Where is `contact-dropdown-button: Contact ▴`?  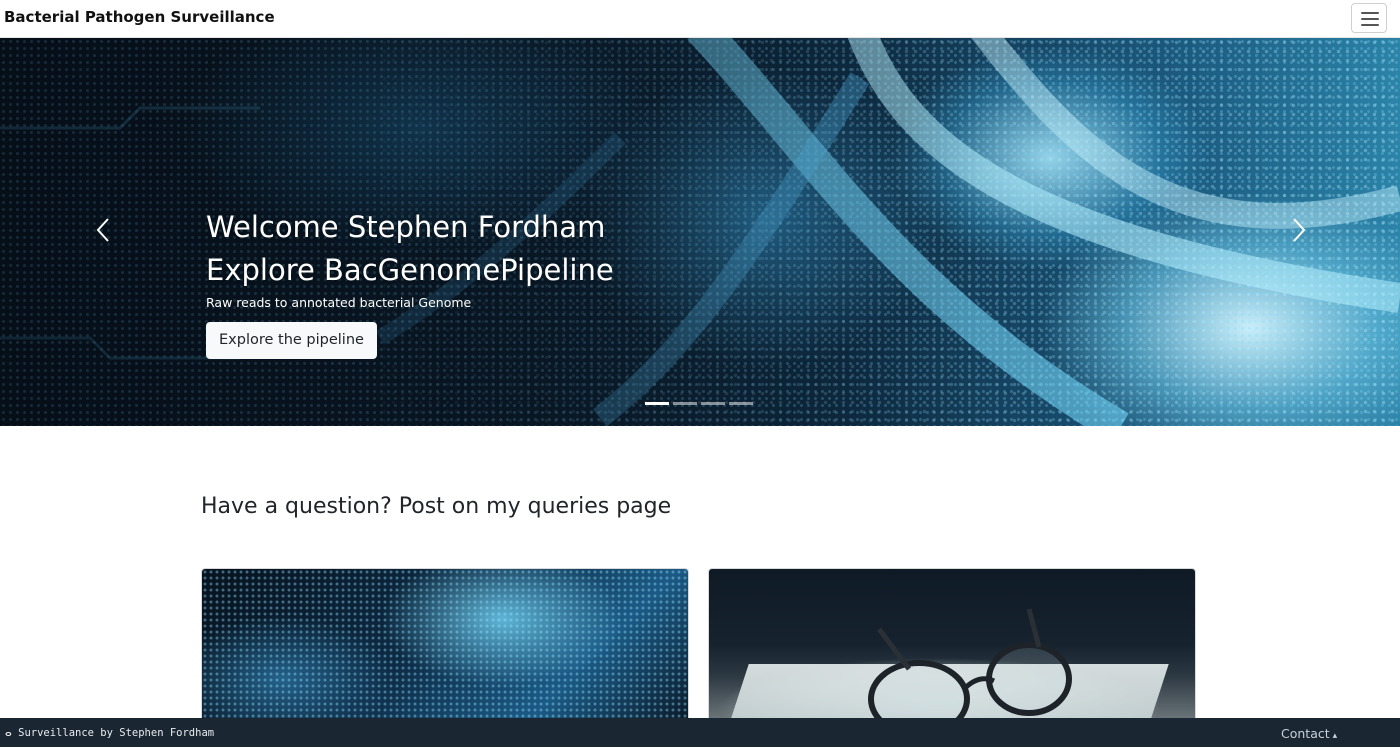 contact-dropdown-button: Contact ▴ is located at coordinates (1309, 733).